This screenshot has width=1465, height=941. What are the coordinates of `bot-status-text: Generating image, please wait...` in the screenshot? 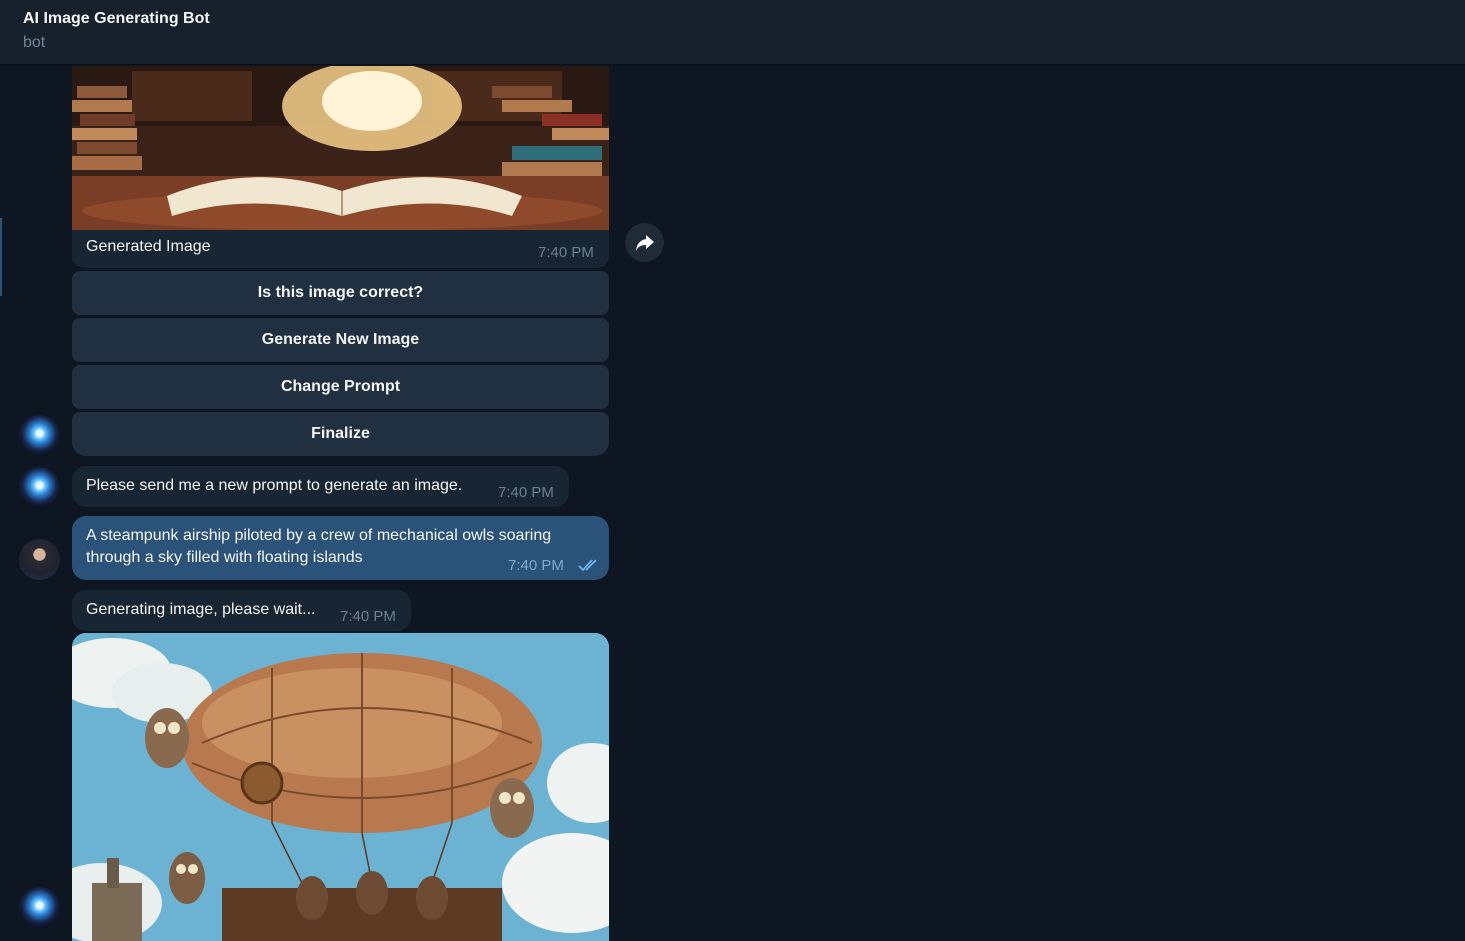 It's located at (201, 609).